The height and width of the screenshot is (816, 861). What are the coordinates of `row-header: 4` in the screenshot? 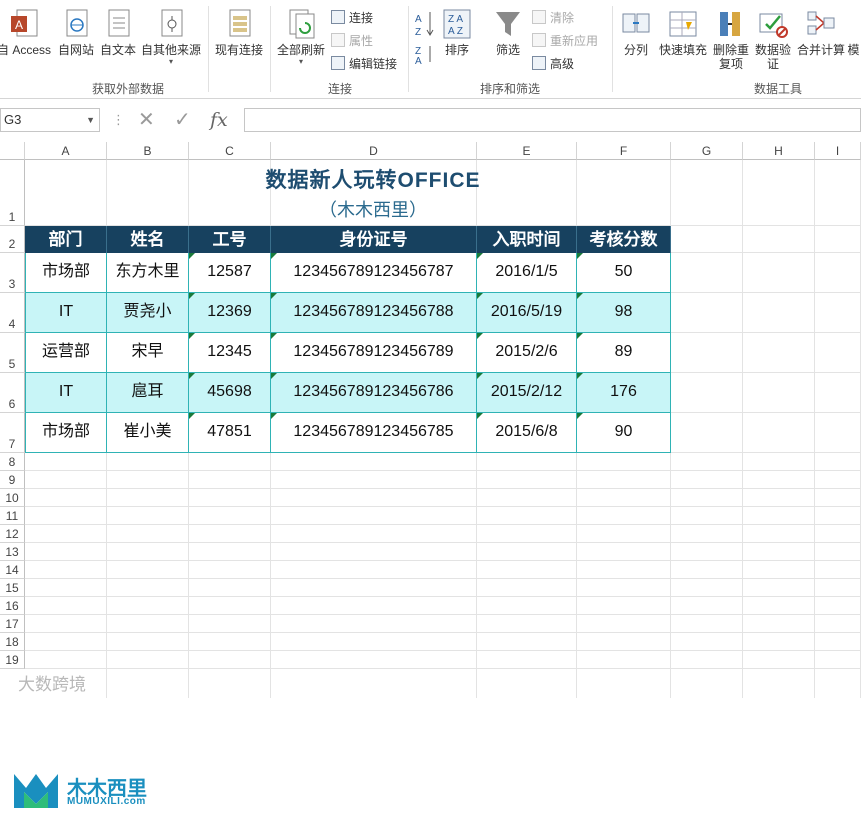 It's located at (12, 313).